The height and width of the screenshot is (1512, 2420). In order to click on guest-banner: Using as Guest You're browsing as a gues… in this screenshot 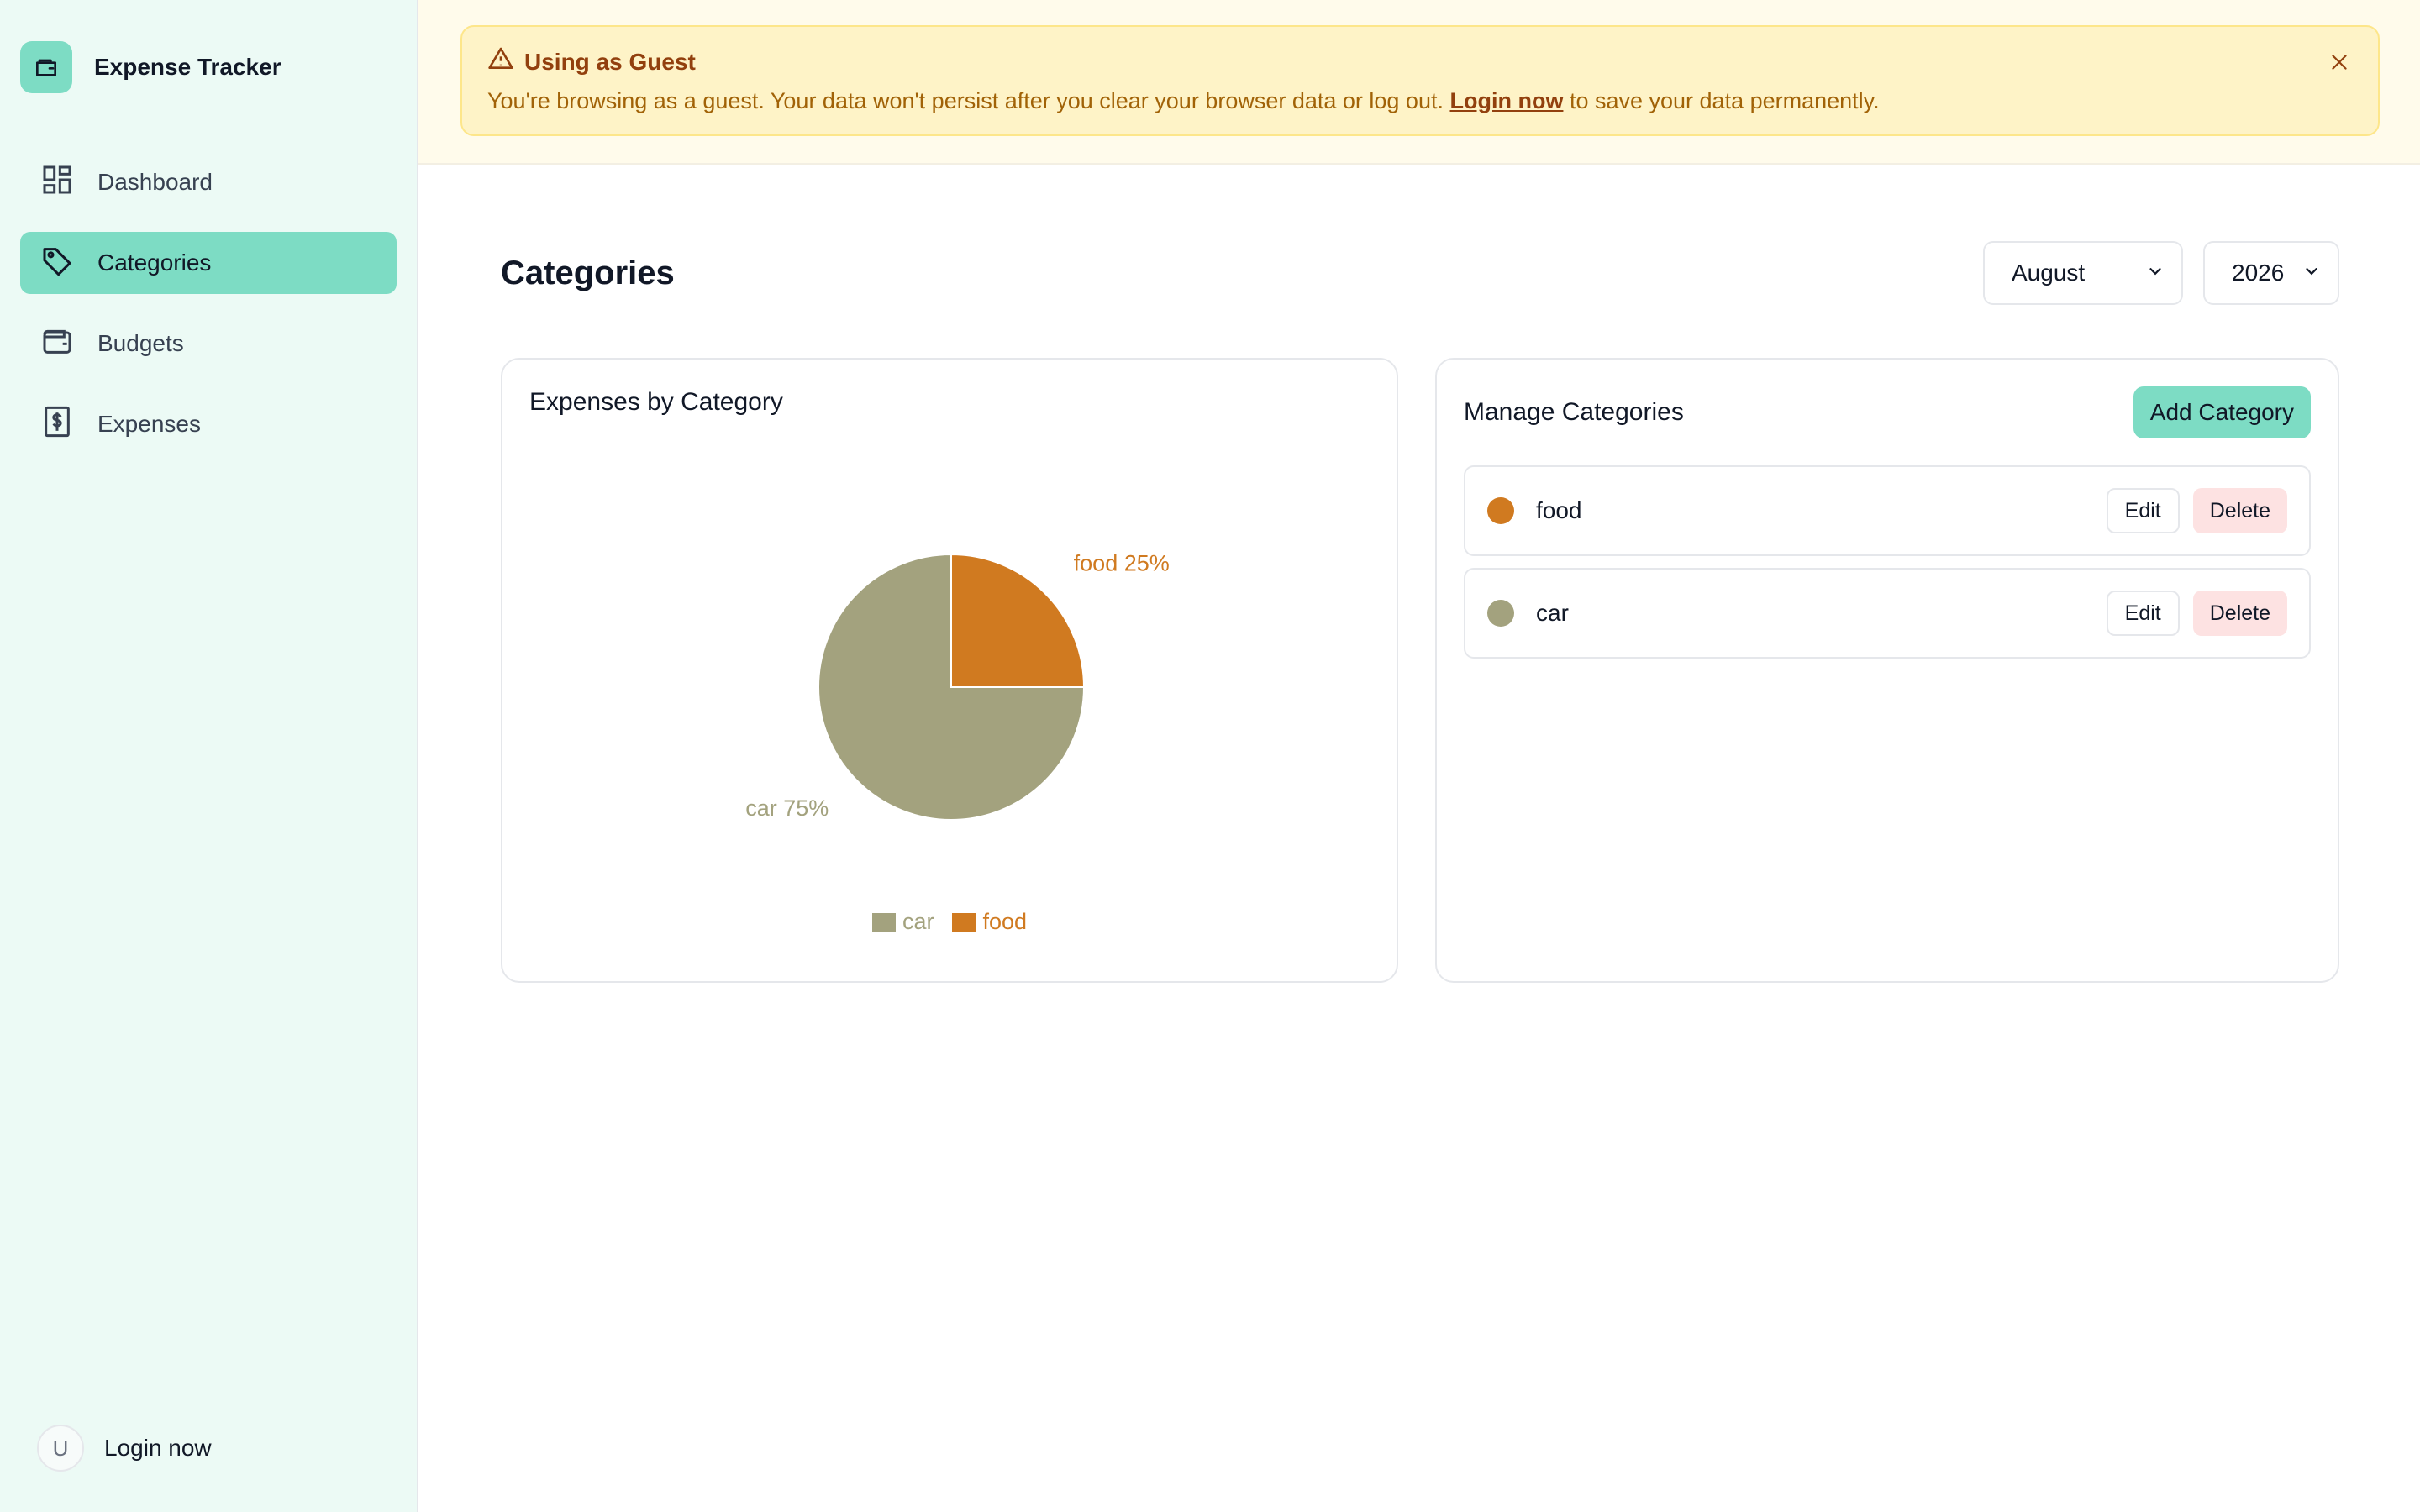, I will do `click(1420, 80)`.